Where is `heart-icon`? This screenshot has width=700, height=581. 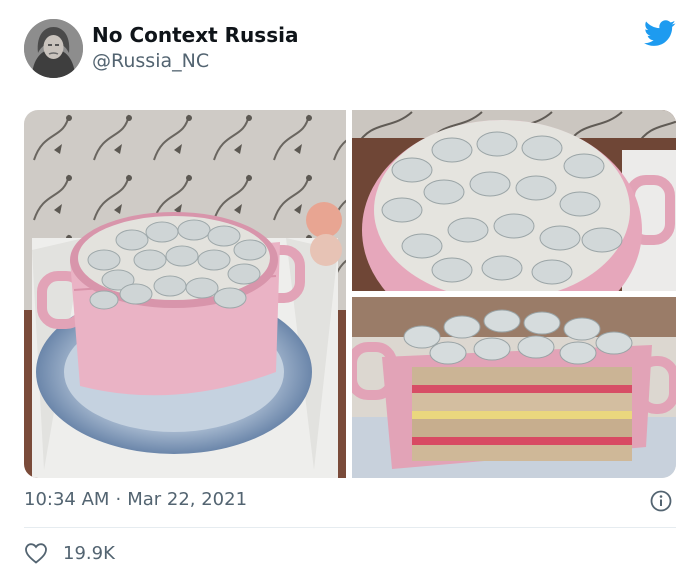
heart-icon is located at coordinates (36, 553).